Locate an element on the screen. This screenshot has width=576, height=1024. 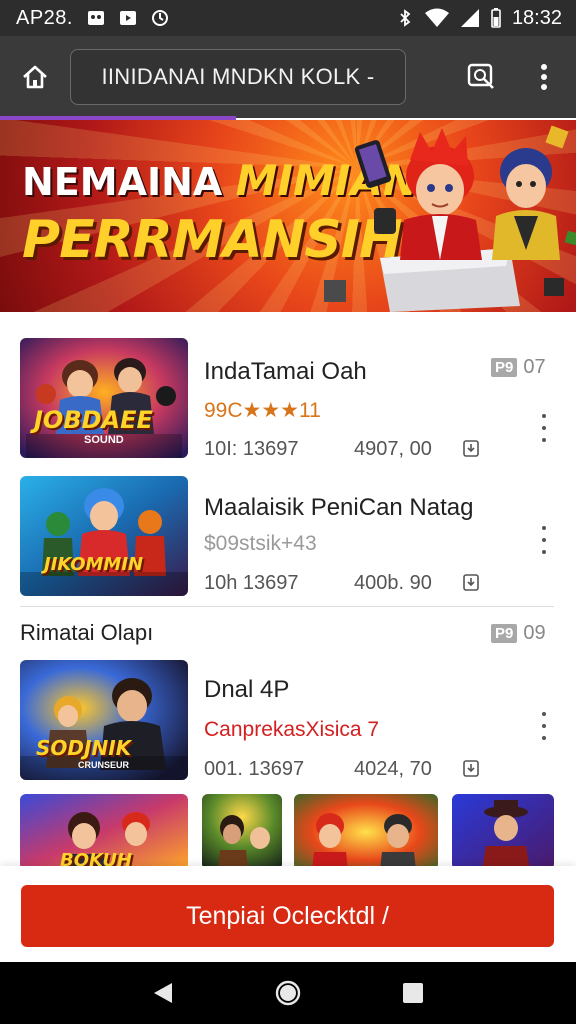
status-clock: 18:32 is located at coordinates (536, 17).